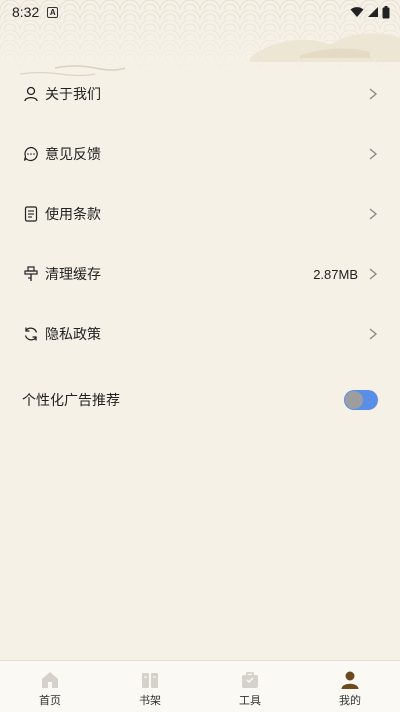 Image resolution: width=400 pixels, height=712 pixels. Describe the element at coordinates (73, 154) in the screenshot. I see `menu-item-label: 意见反馈` at that location.